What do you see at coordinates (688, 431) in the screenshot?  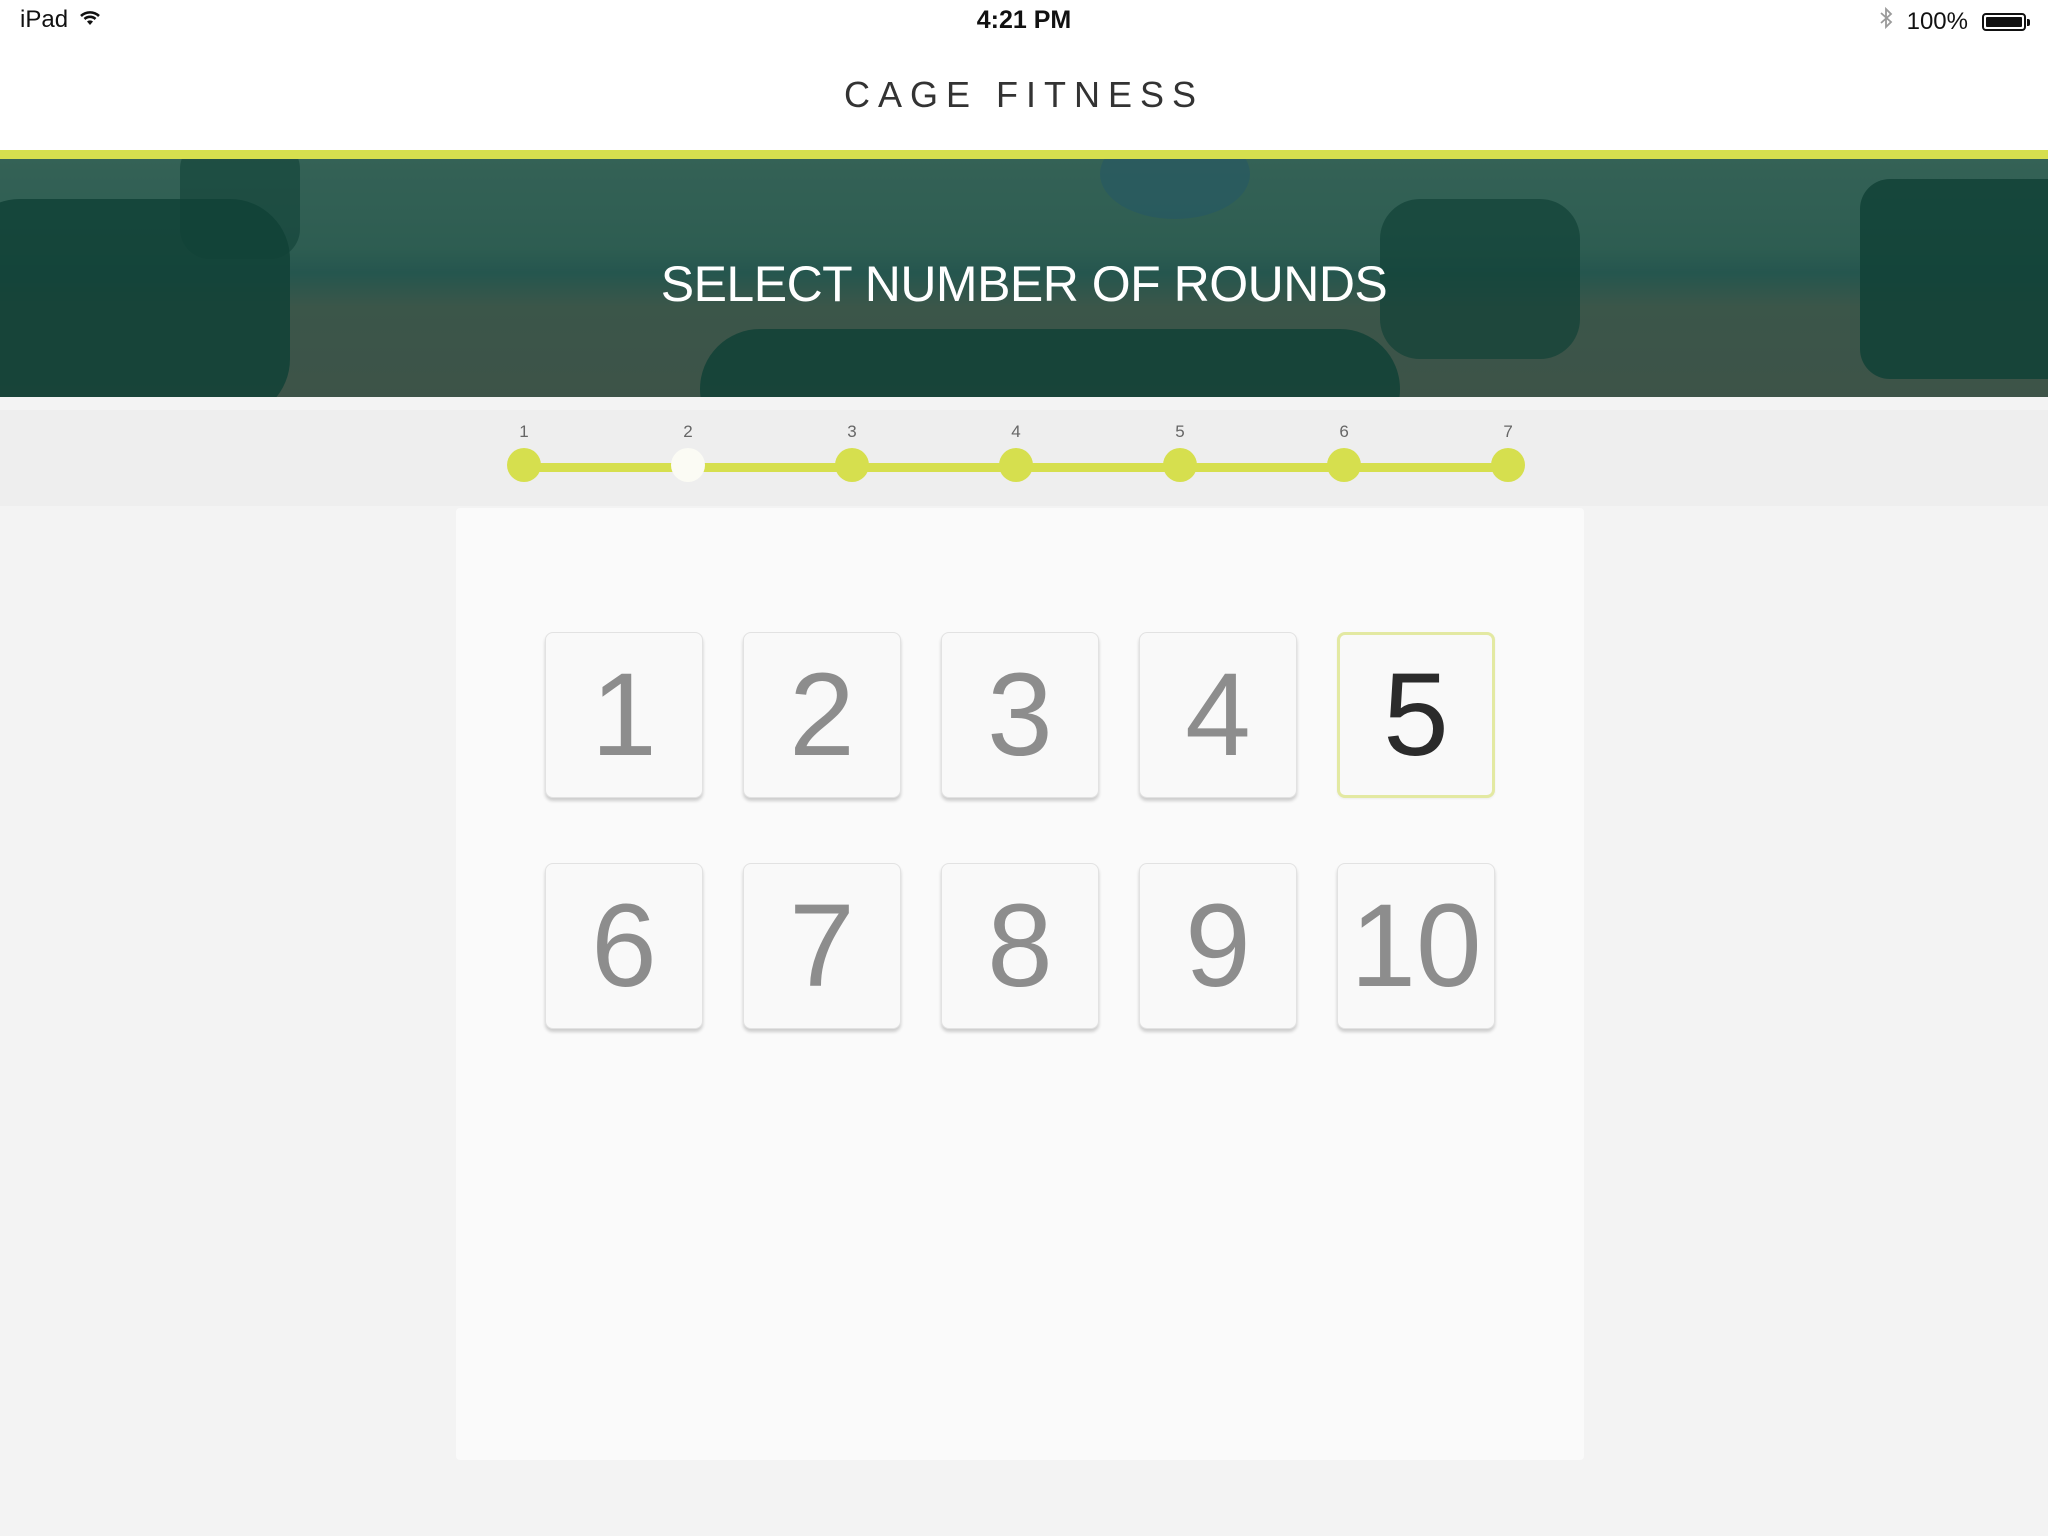 I see `step-label: 2` at bounding box center [688, 431].